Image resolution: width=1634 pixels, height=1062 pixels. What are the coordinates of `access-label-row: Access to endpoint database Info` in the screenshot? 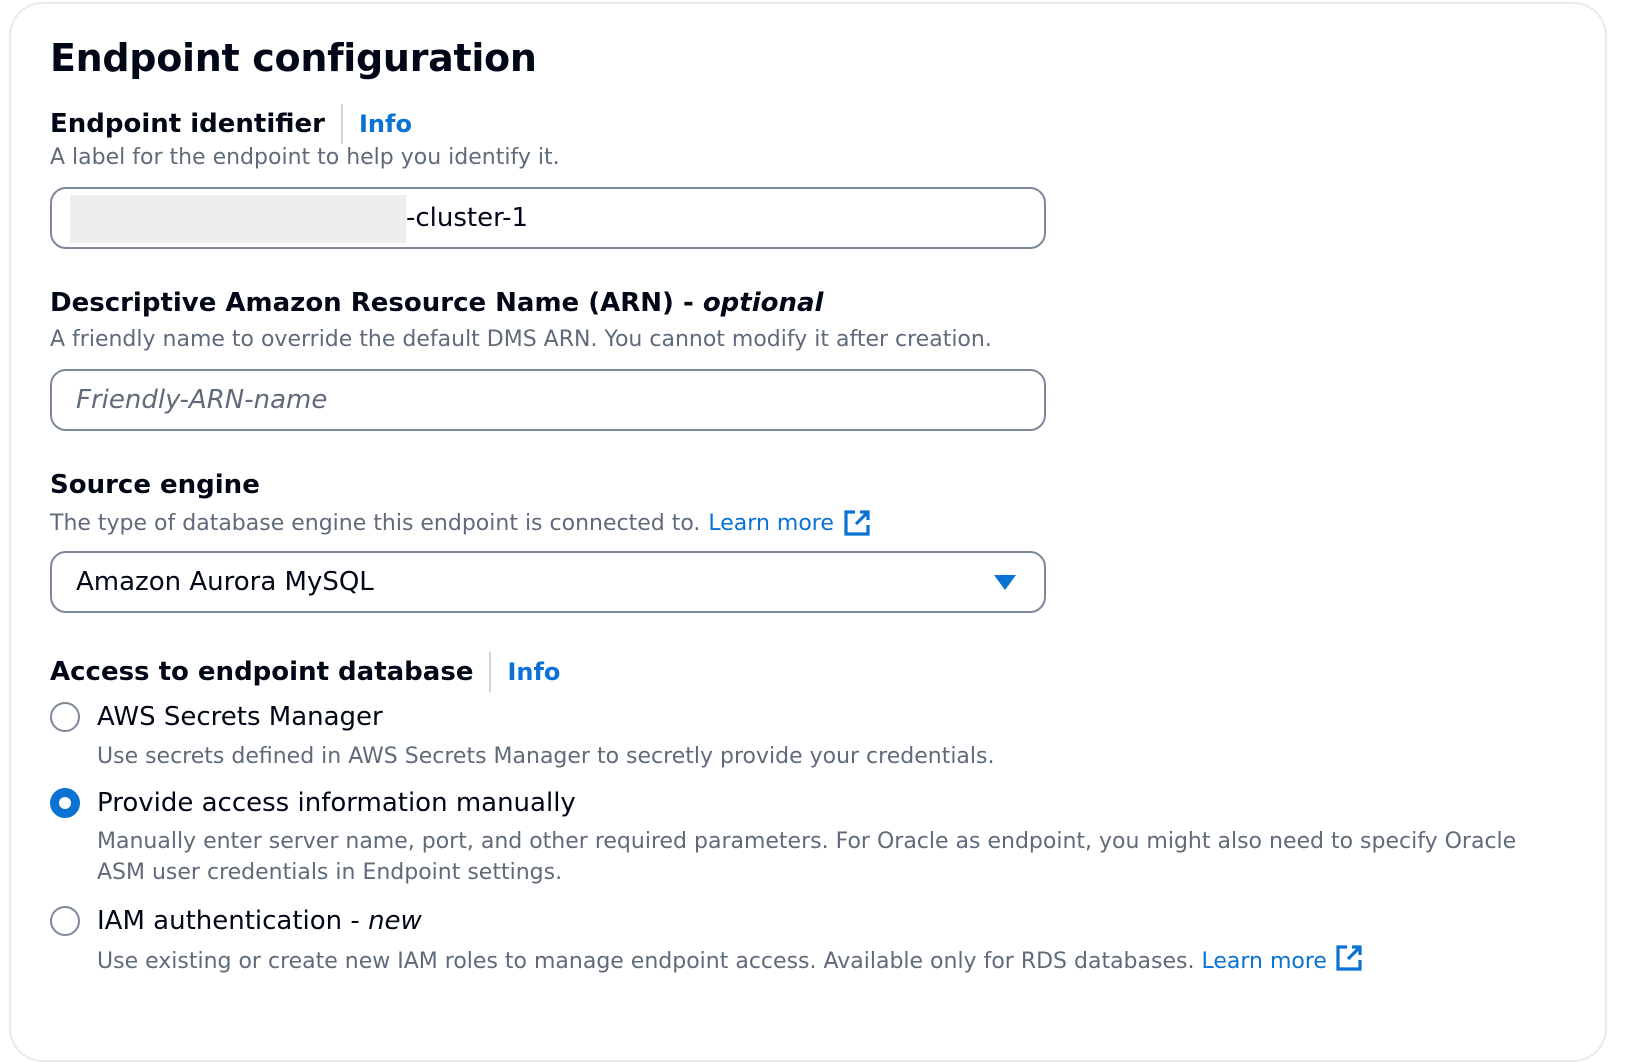 It's located at (305, 672).